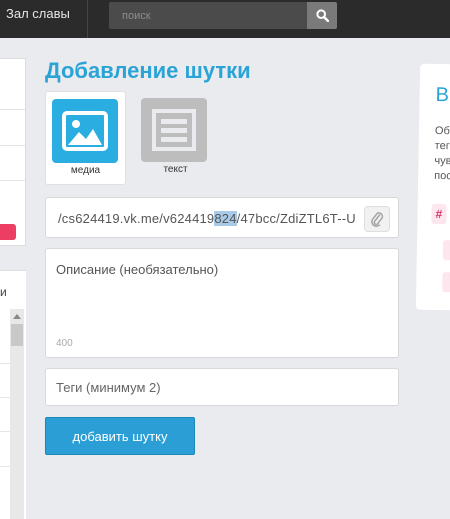  I want to click on sidebar-badge, so click(8, 232).